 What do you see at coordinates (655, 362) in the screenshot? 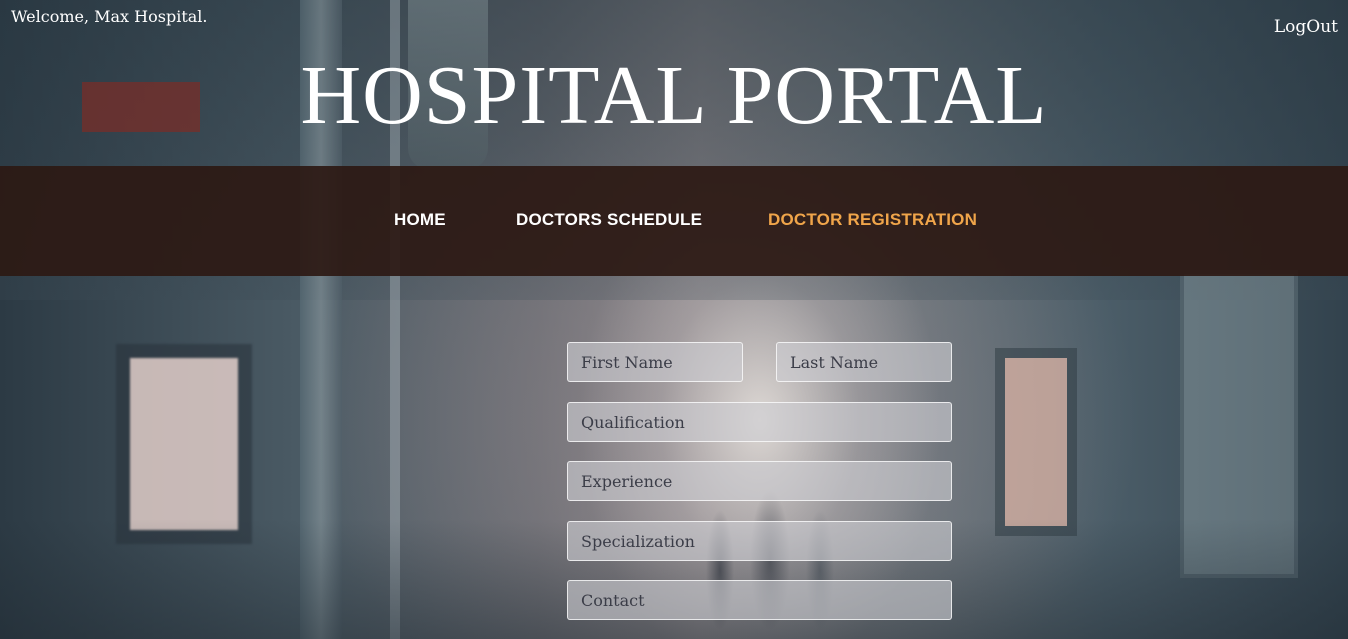
I see `first-name-input` at bounding box center [655, 362].